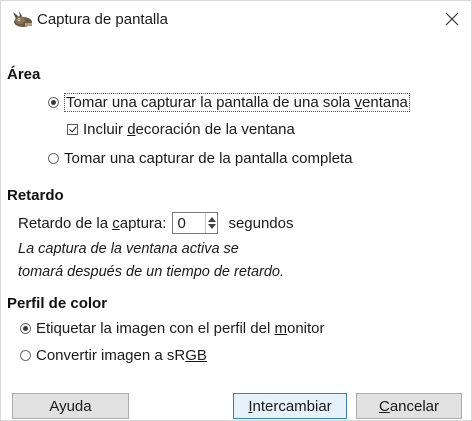  Describe the element at coordinates (24, 74) in the screenshot. I see `area-section-title: Área` at that location.